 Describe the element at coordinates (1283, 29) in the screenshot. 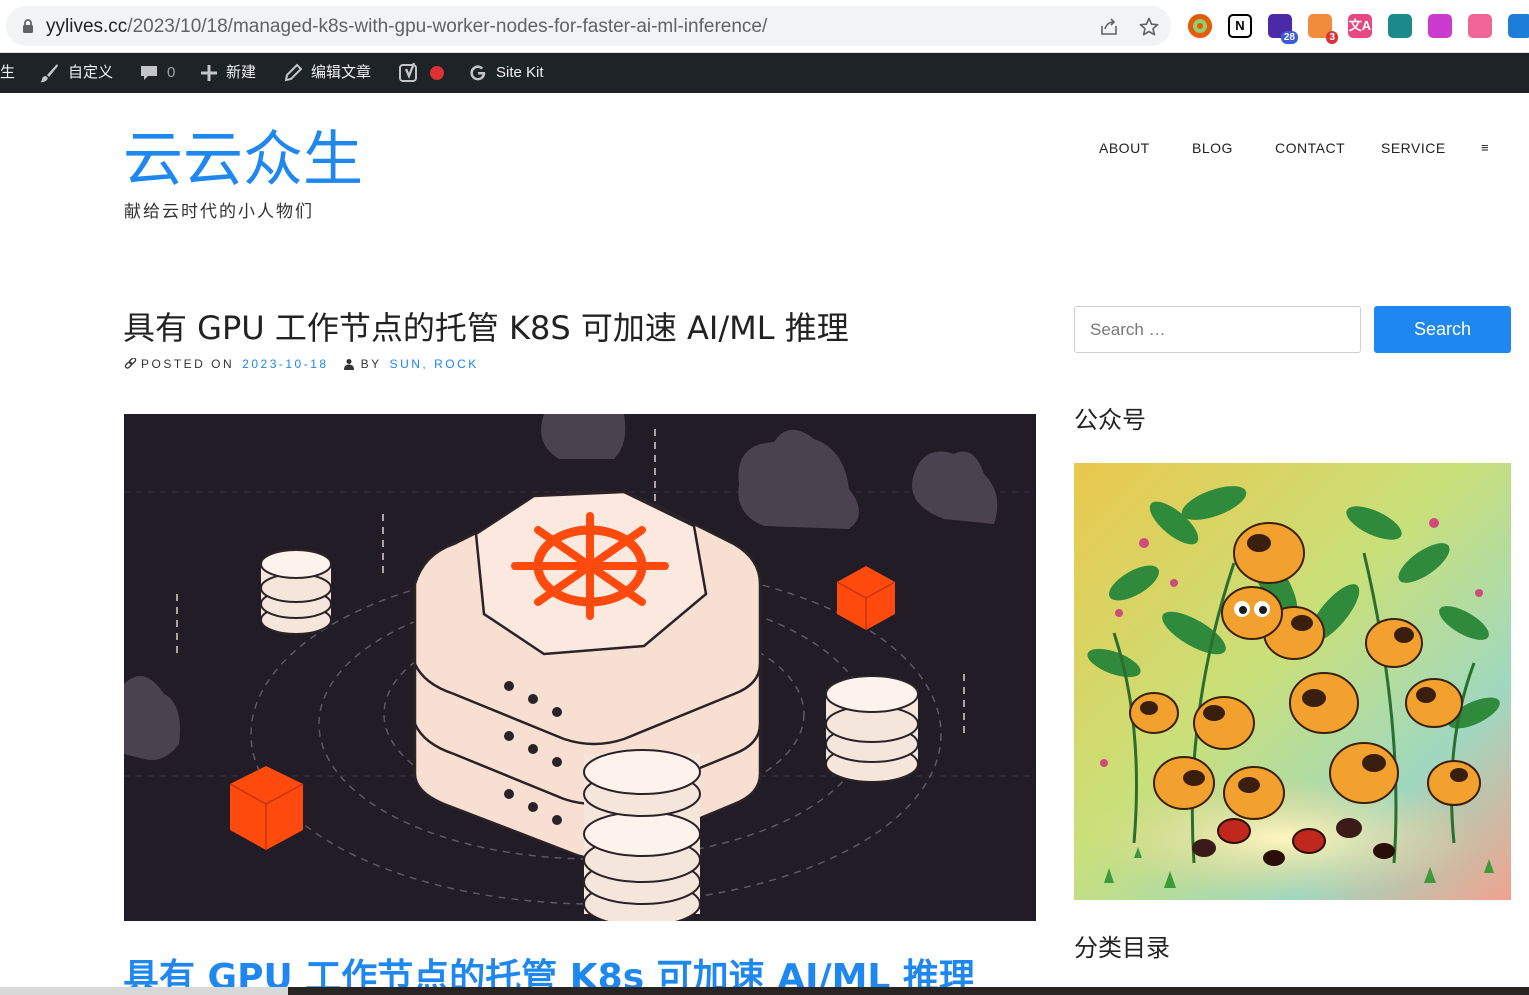

I see `graduation-cap-icon: 28` at that location.